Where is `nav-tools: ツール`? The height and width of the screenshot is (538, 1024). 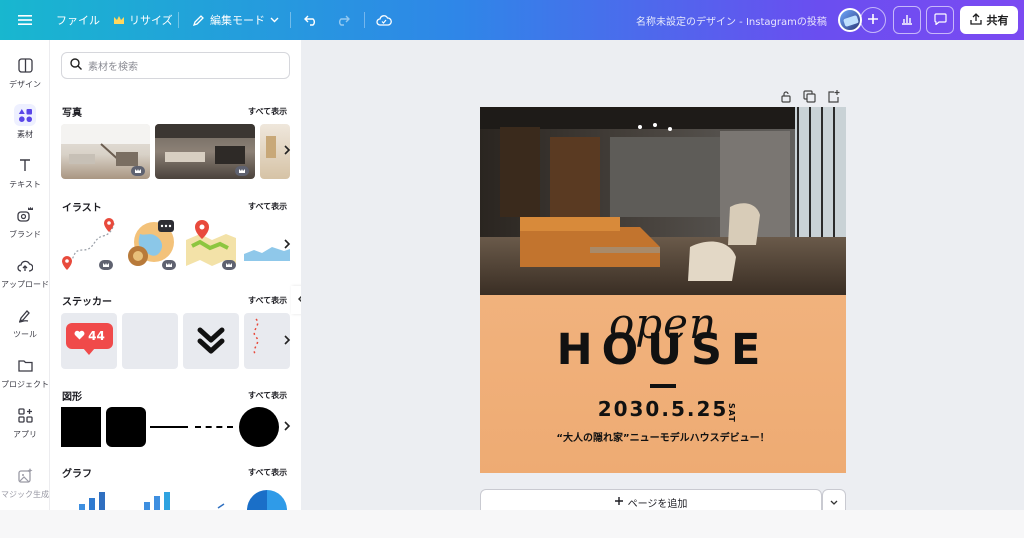 nav-tools: ツール is located at coordinates (25, 322).